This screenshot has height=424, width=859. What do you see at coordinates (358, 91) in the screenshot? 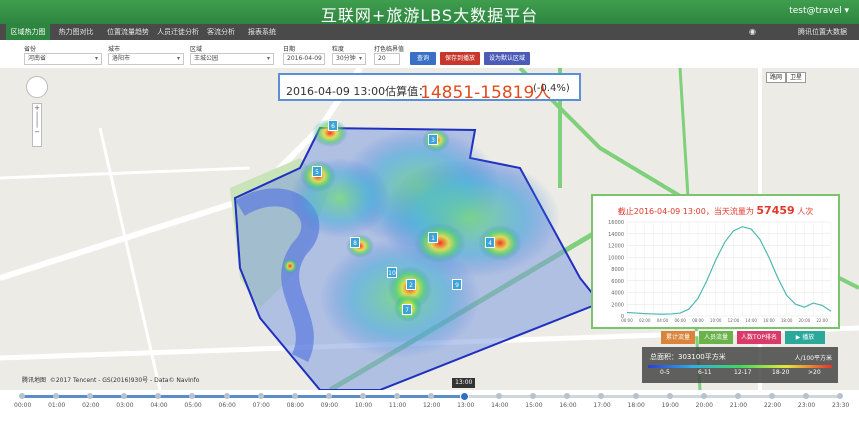
I see `estimate-datetime: 2016-04-09 13:00估算值：` at bounding box center [358, 91].